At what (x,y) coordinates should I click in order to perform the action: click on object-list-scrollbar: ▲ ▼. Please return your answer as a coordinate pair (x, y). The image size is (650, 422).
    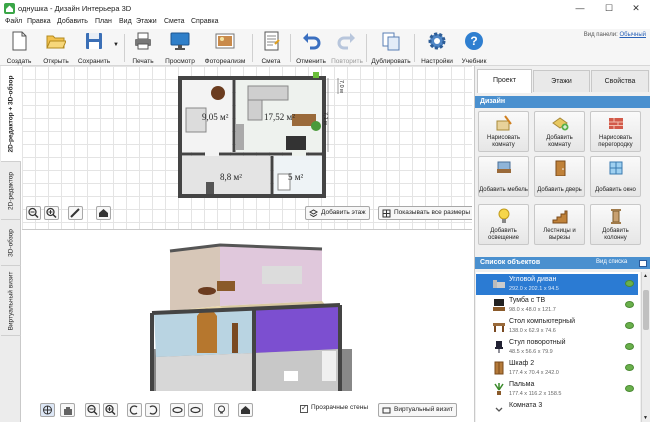
    Looking at the image, I should click on (645, 347).